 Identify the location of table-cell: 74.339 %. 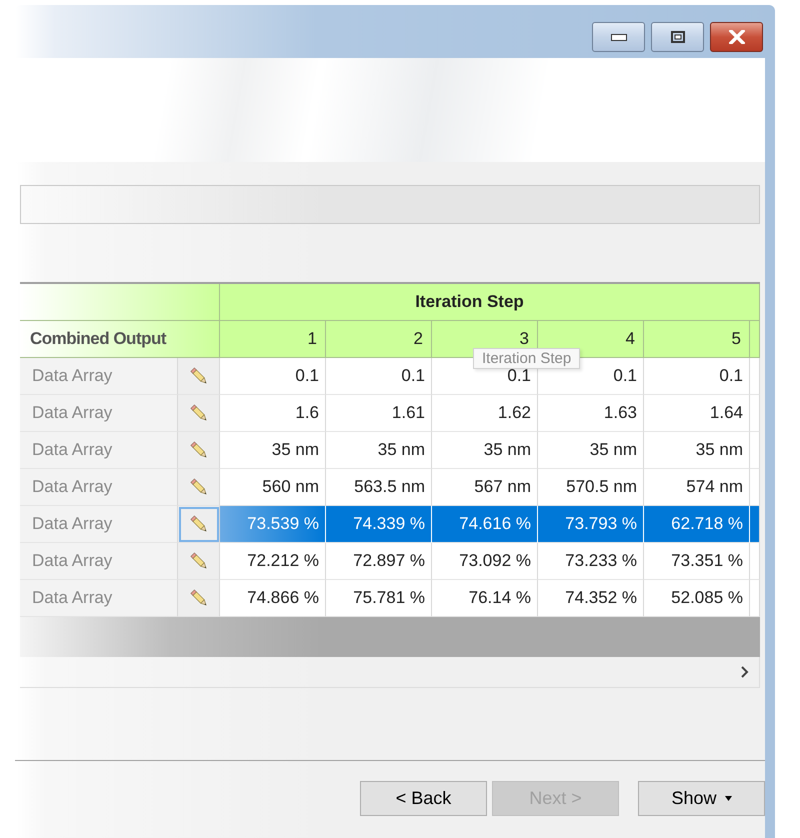
(379, 524).